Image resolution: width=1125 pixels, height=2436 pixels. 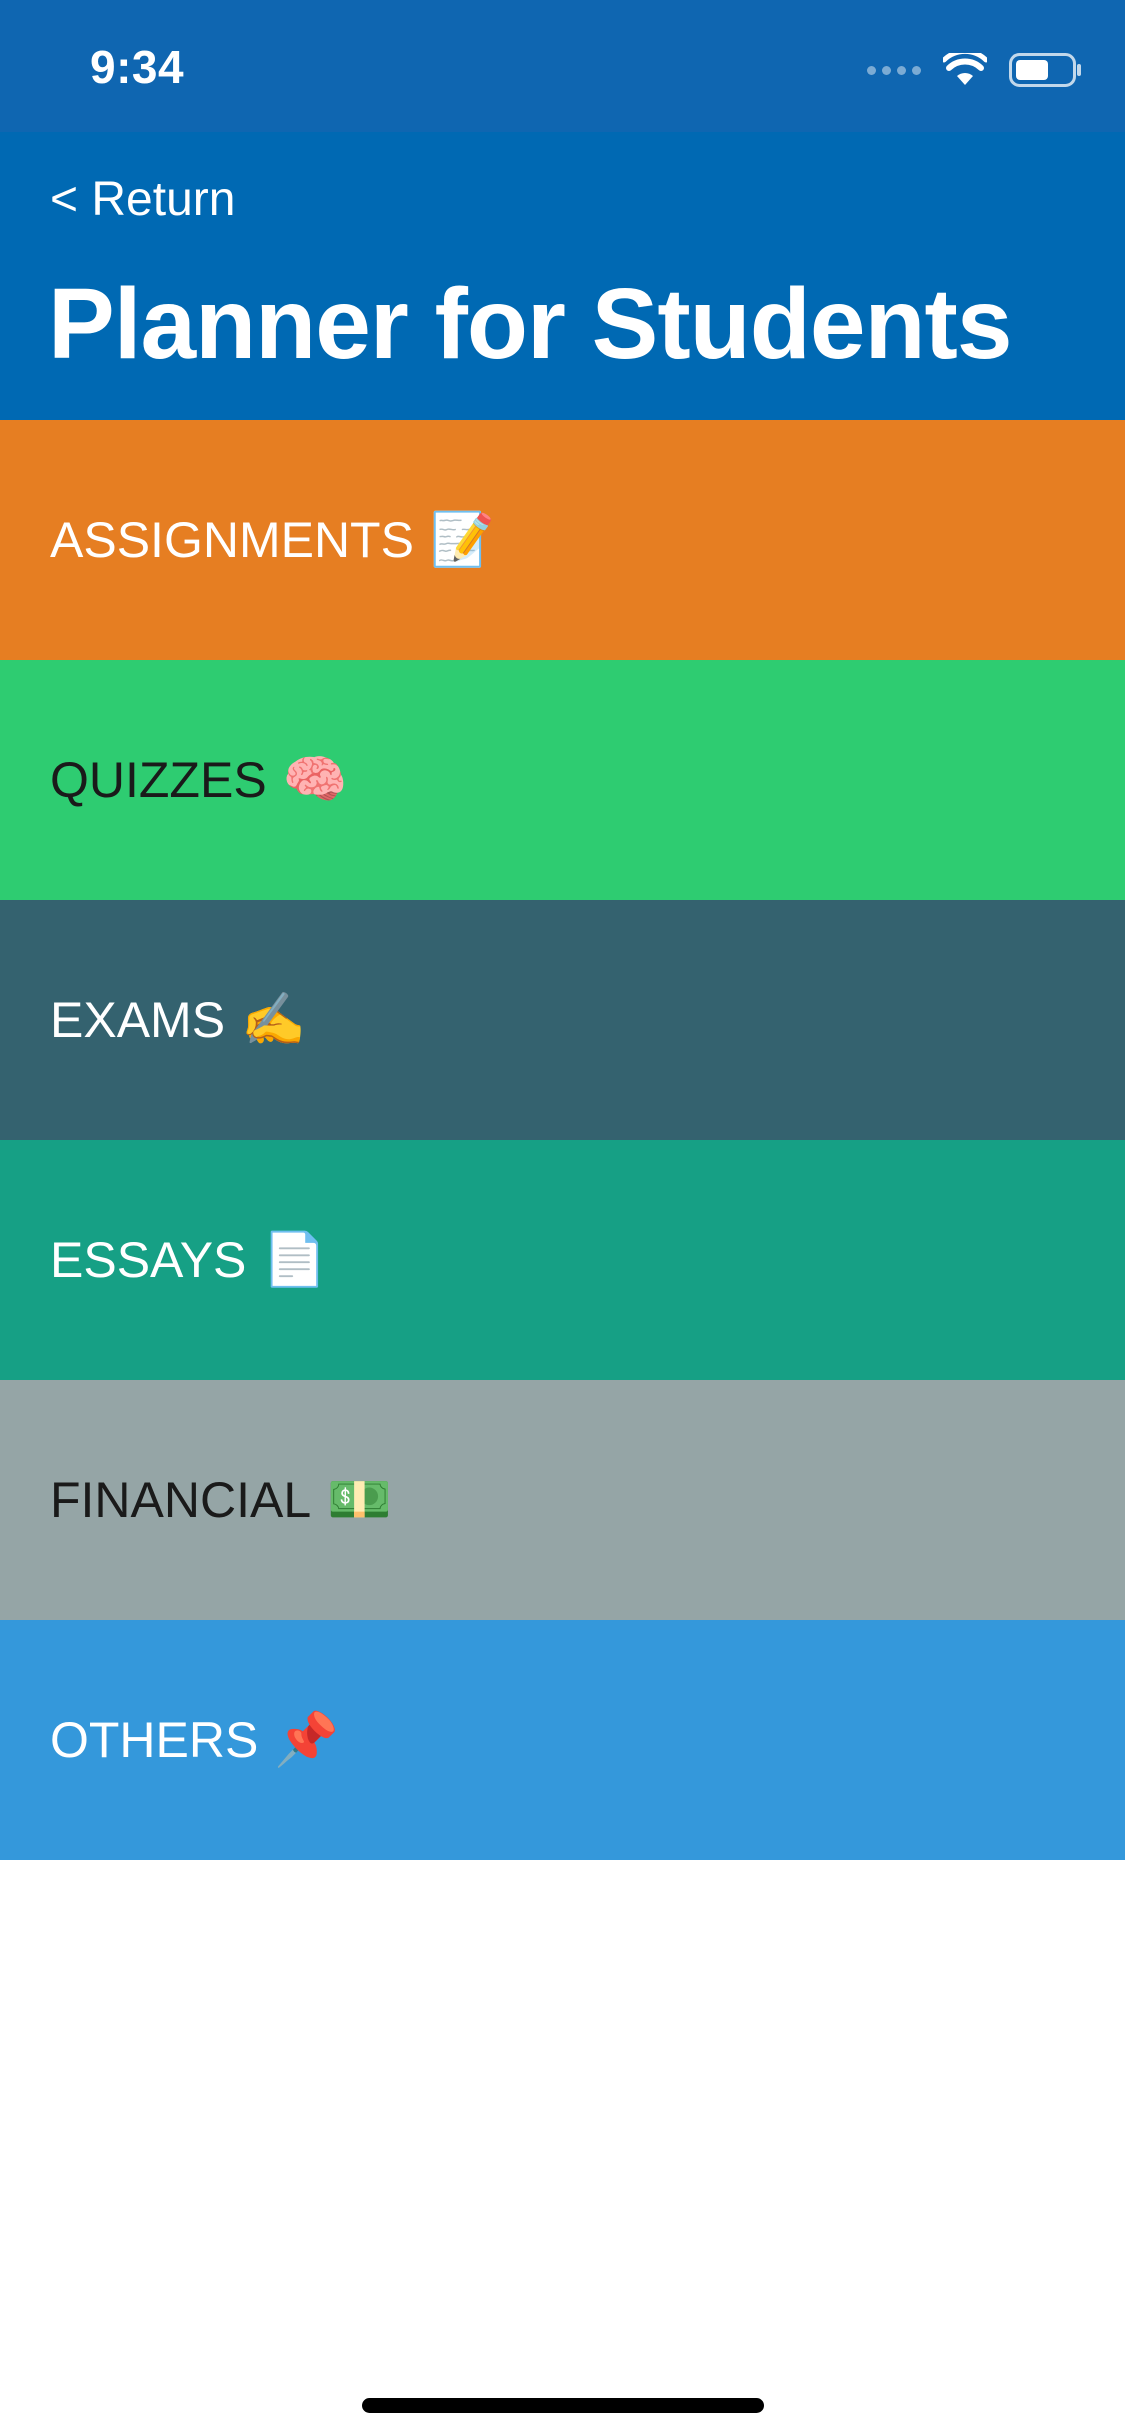 I want to click on category-row-exams: EXAMS ✍️, so click(x=562, y=1020).